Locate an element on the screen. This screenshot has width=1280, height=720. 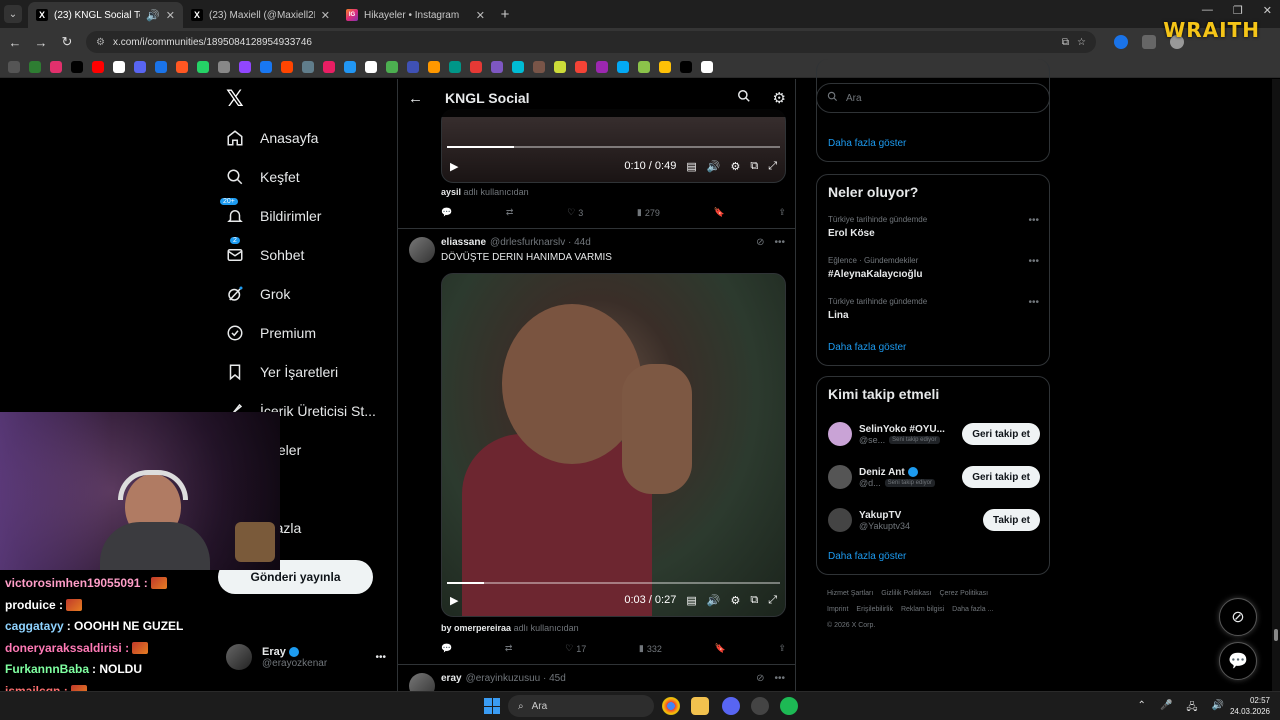
chrome-taskbar-icon is located at coordinates (671, 706).